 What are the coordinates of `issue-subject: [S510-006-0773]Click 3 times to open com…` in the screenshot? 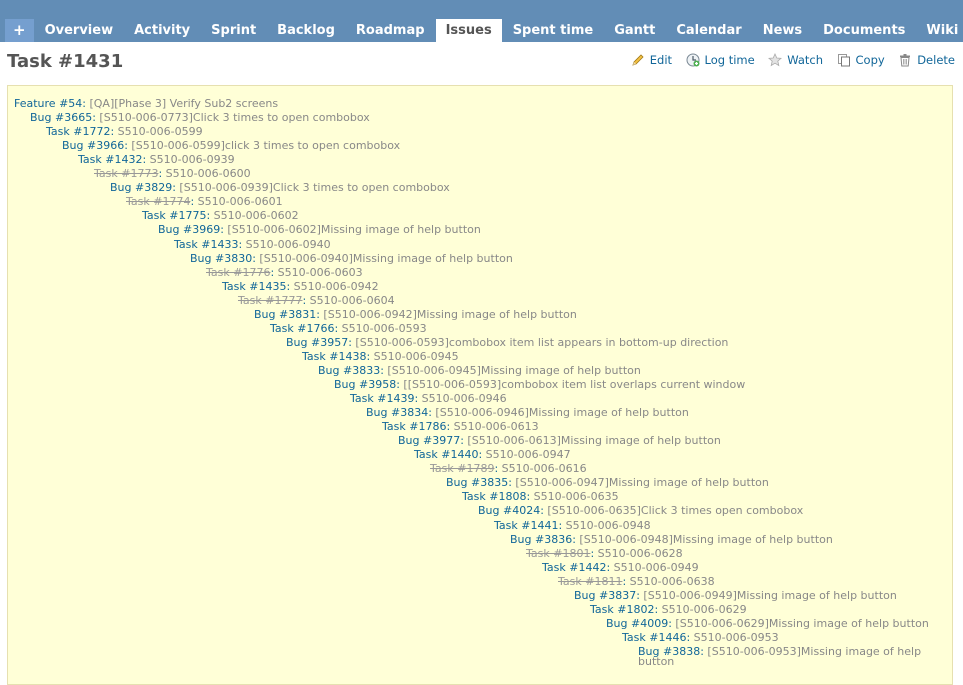 It's located at (234, 118).